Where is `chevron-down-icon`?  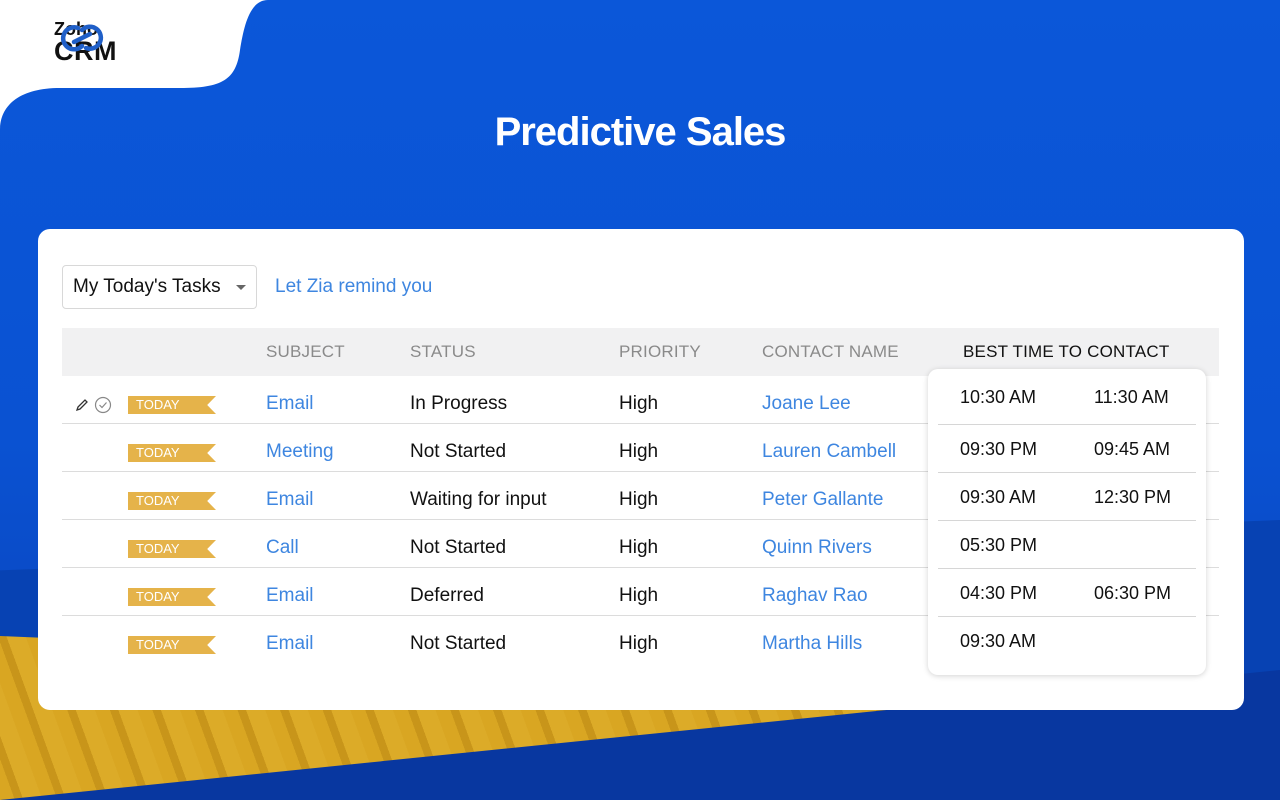
chevron-down-icon is located at coordinates (241, 287).